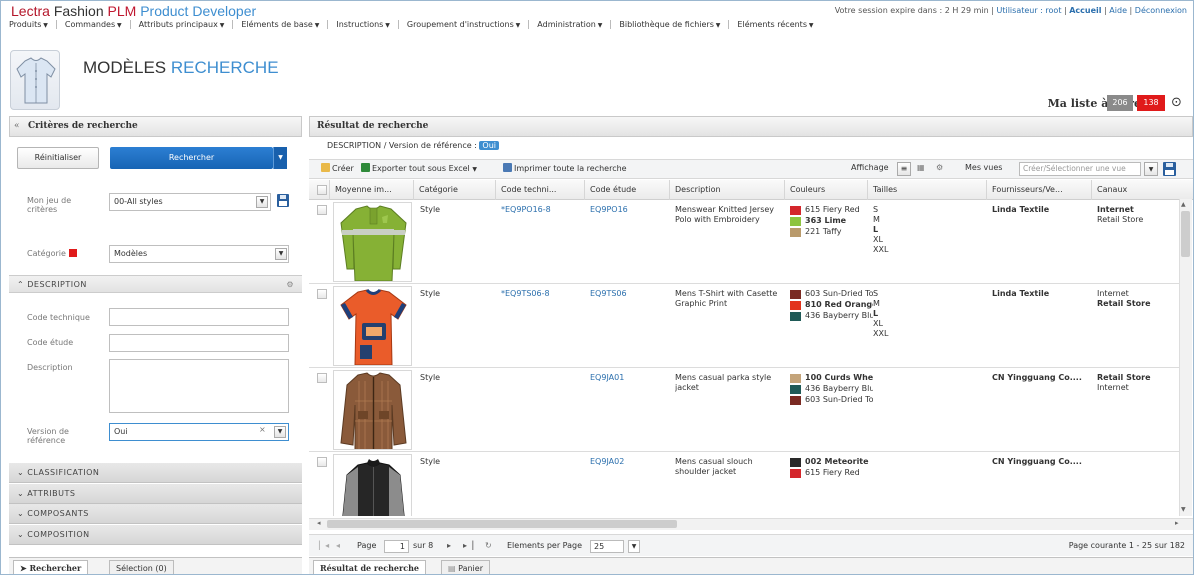  I want to click on print-search-button: Imprimer toute la recherche, so click(565, 168).